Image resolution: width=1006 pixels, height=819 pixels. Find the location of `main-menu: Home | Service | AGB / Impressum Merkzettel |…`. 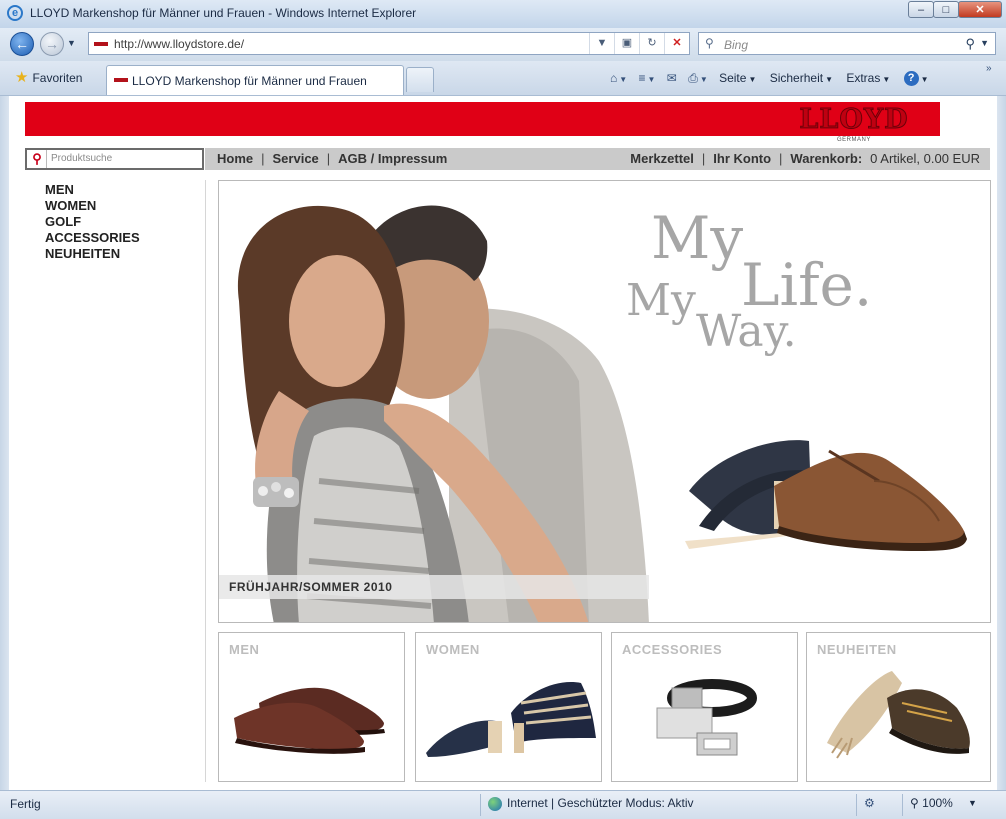

main-menu: Home | Service | AGB / Impressum Merkzettel |… is located at coordinates (597, 159).